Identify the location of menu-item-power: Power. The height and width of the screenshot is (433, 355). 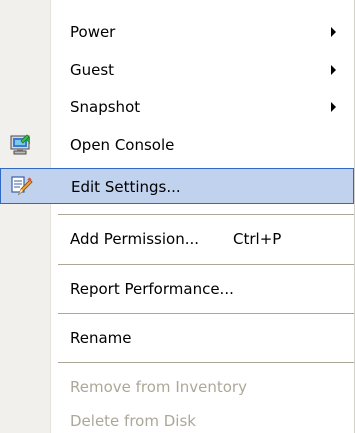
(177, 32).